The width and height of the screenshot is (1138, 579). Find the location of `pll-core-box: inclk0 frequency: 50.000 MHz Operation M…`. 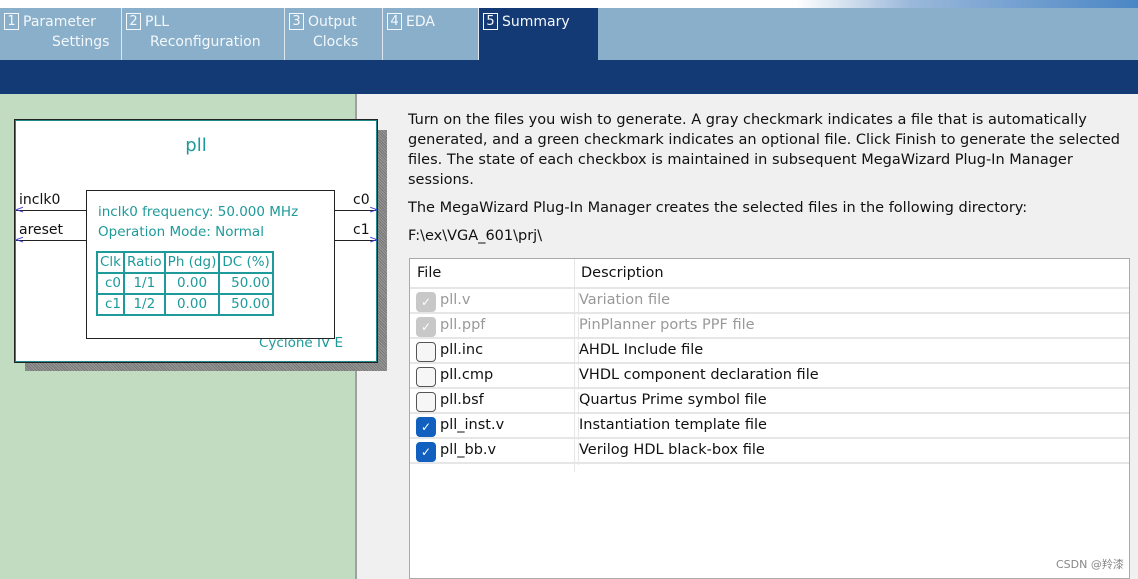

pll-core-box: inclk0 frequency: 50.000 MHz Operation M… is located at coordinates (210, 264).